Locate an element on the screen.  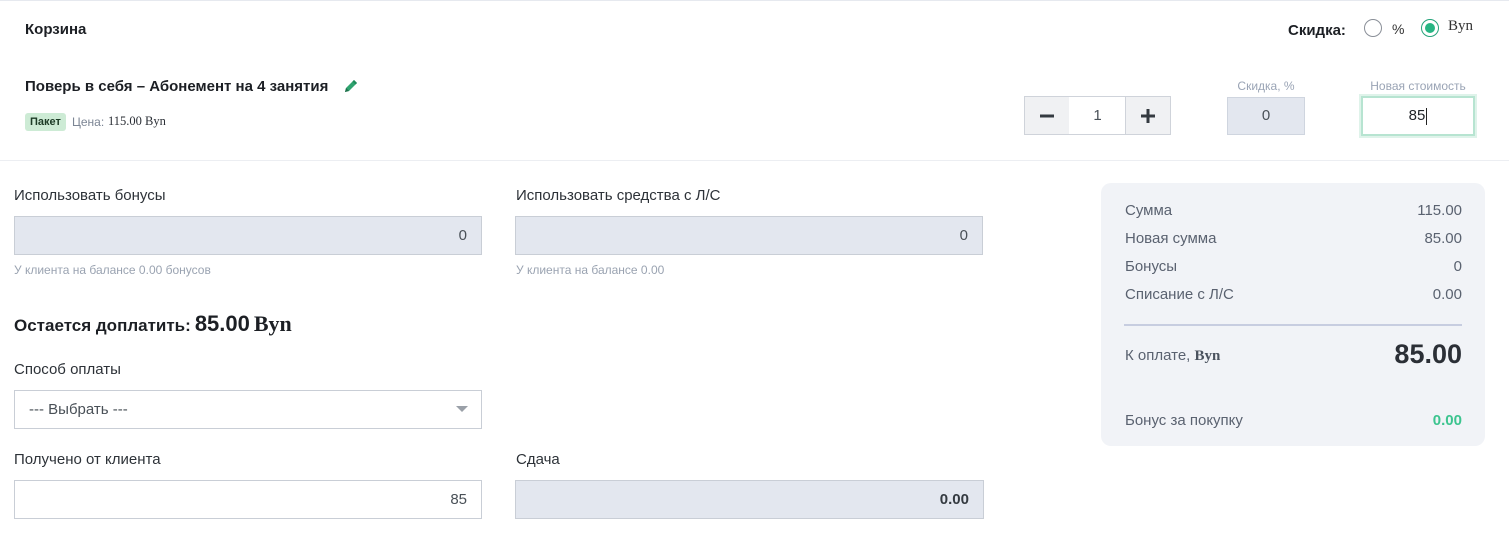
chevron-down-icon is located at coordinates (462, 409).